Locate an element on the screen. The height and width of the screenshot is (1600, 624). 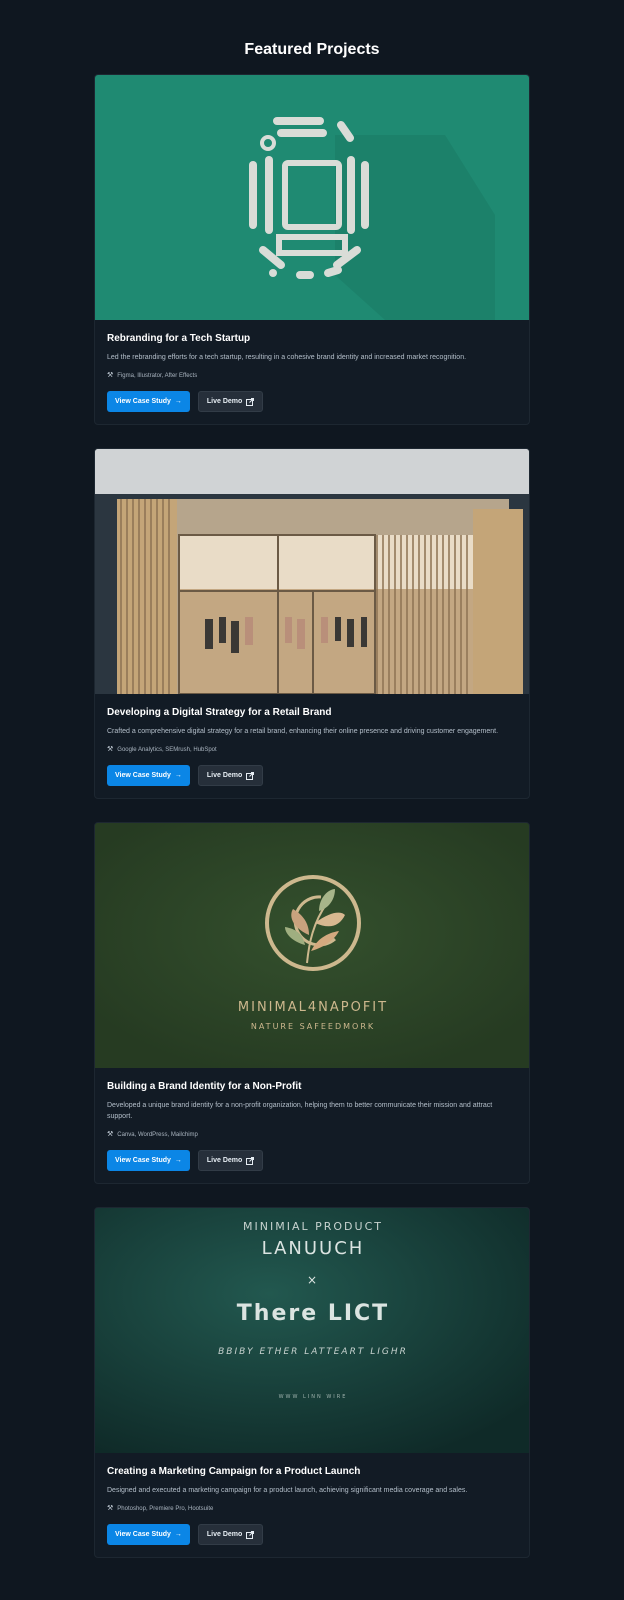
tech-device-logo-icon is located at coordinates (372, 218).